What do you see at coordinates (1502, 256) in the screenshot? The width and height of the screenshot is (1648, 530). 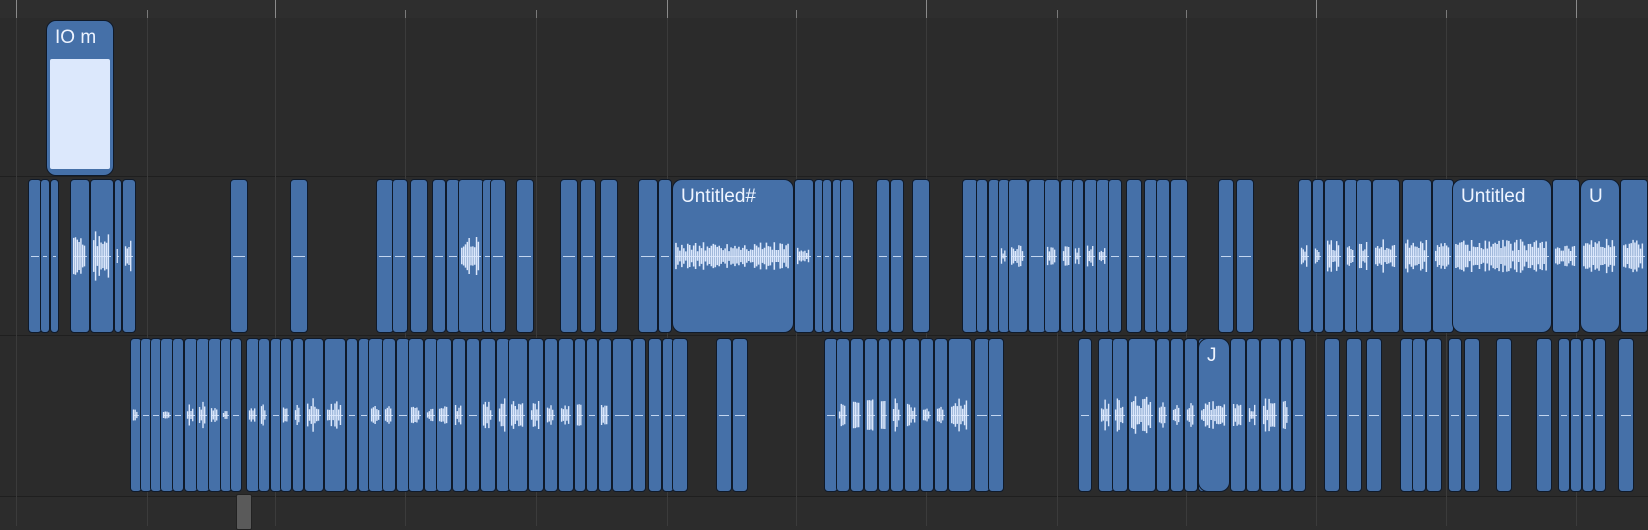 I see `region-untitled: Untitled` at bounding box center [1502, 256].